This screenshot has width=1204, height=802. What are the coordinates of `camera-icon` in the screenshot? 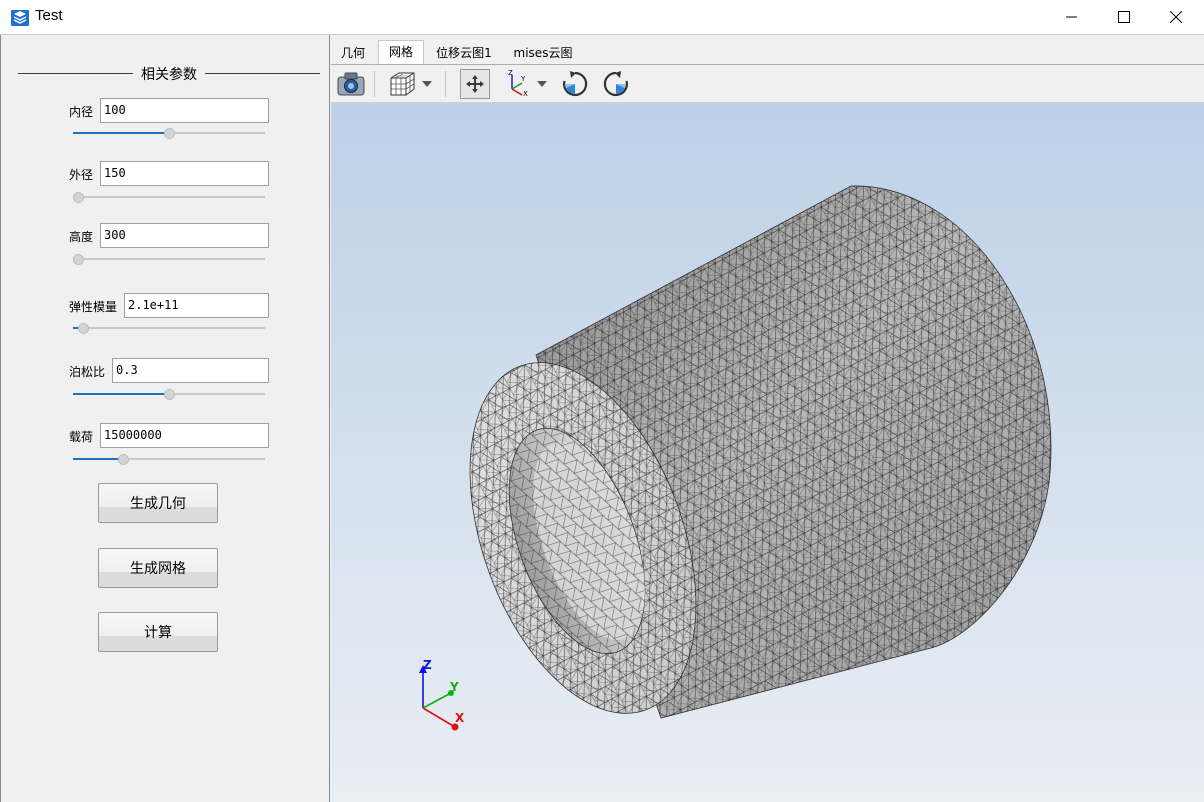 It's located at (351, 84).